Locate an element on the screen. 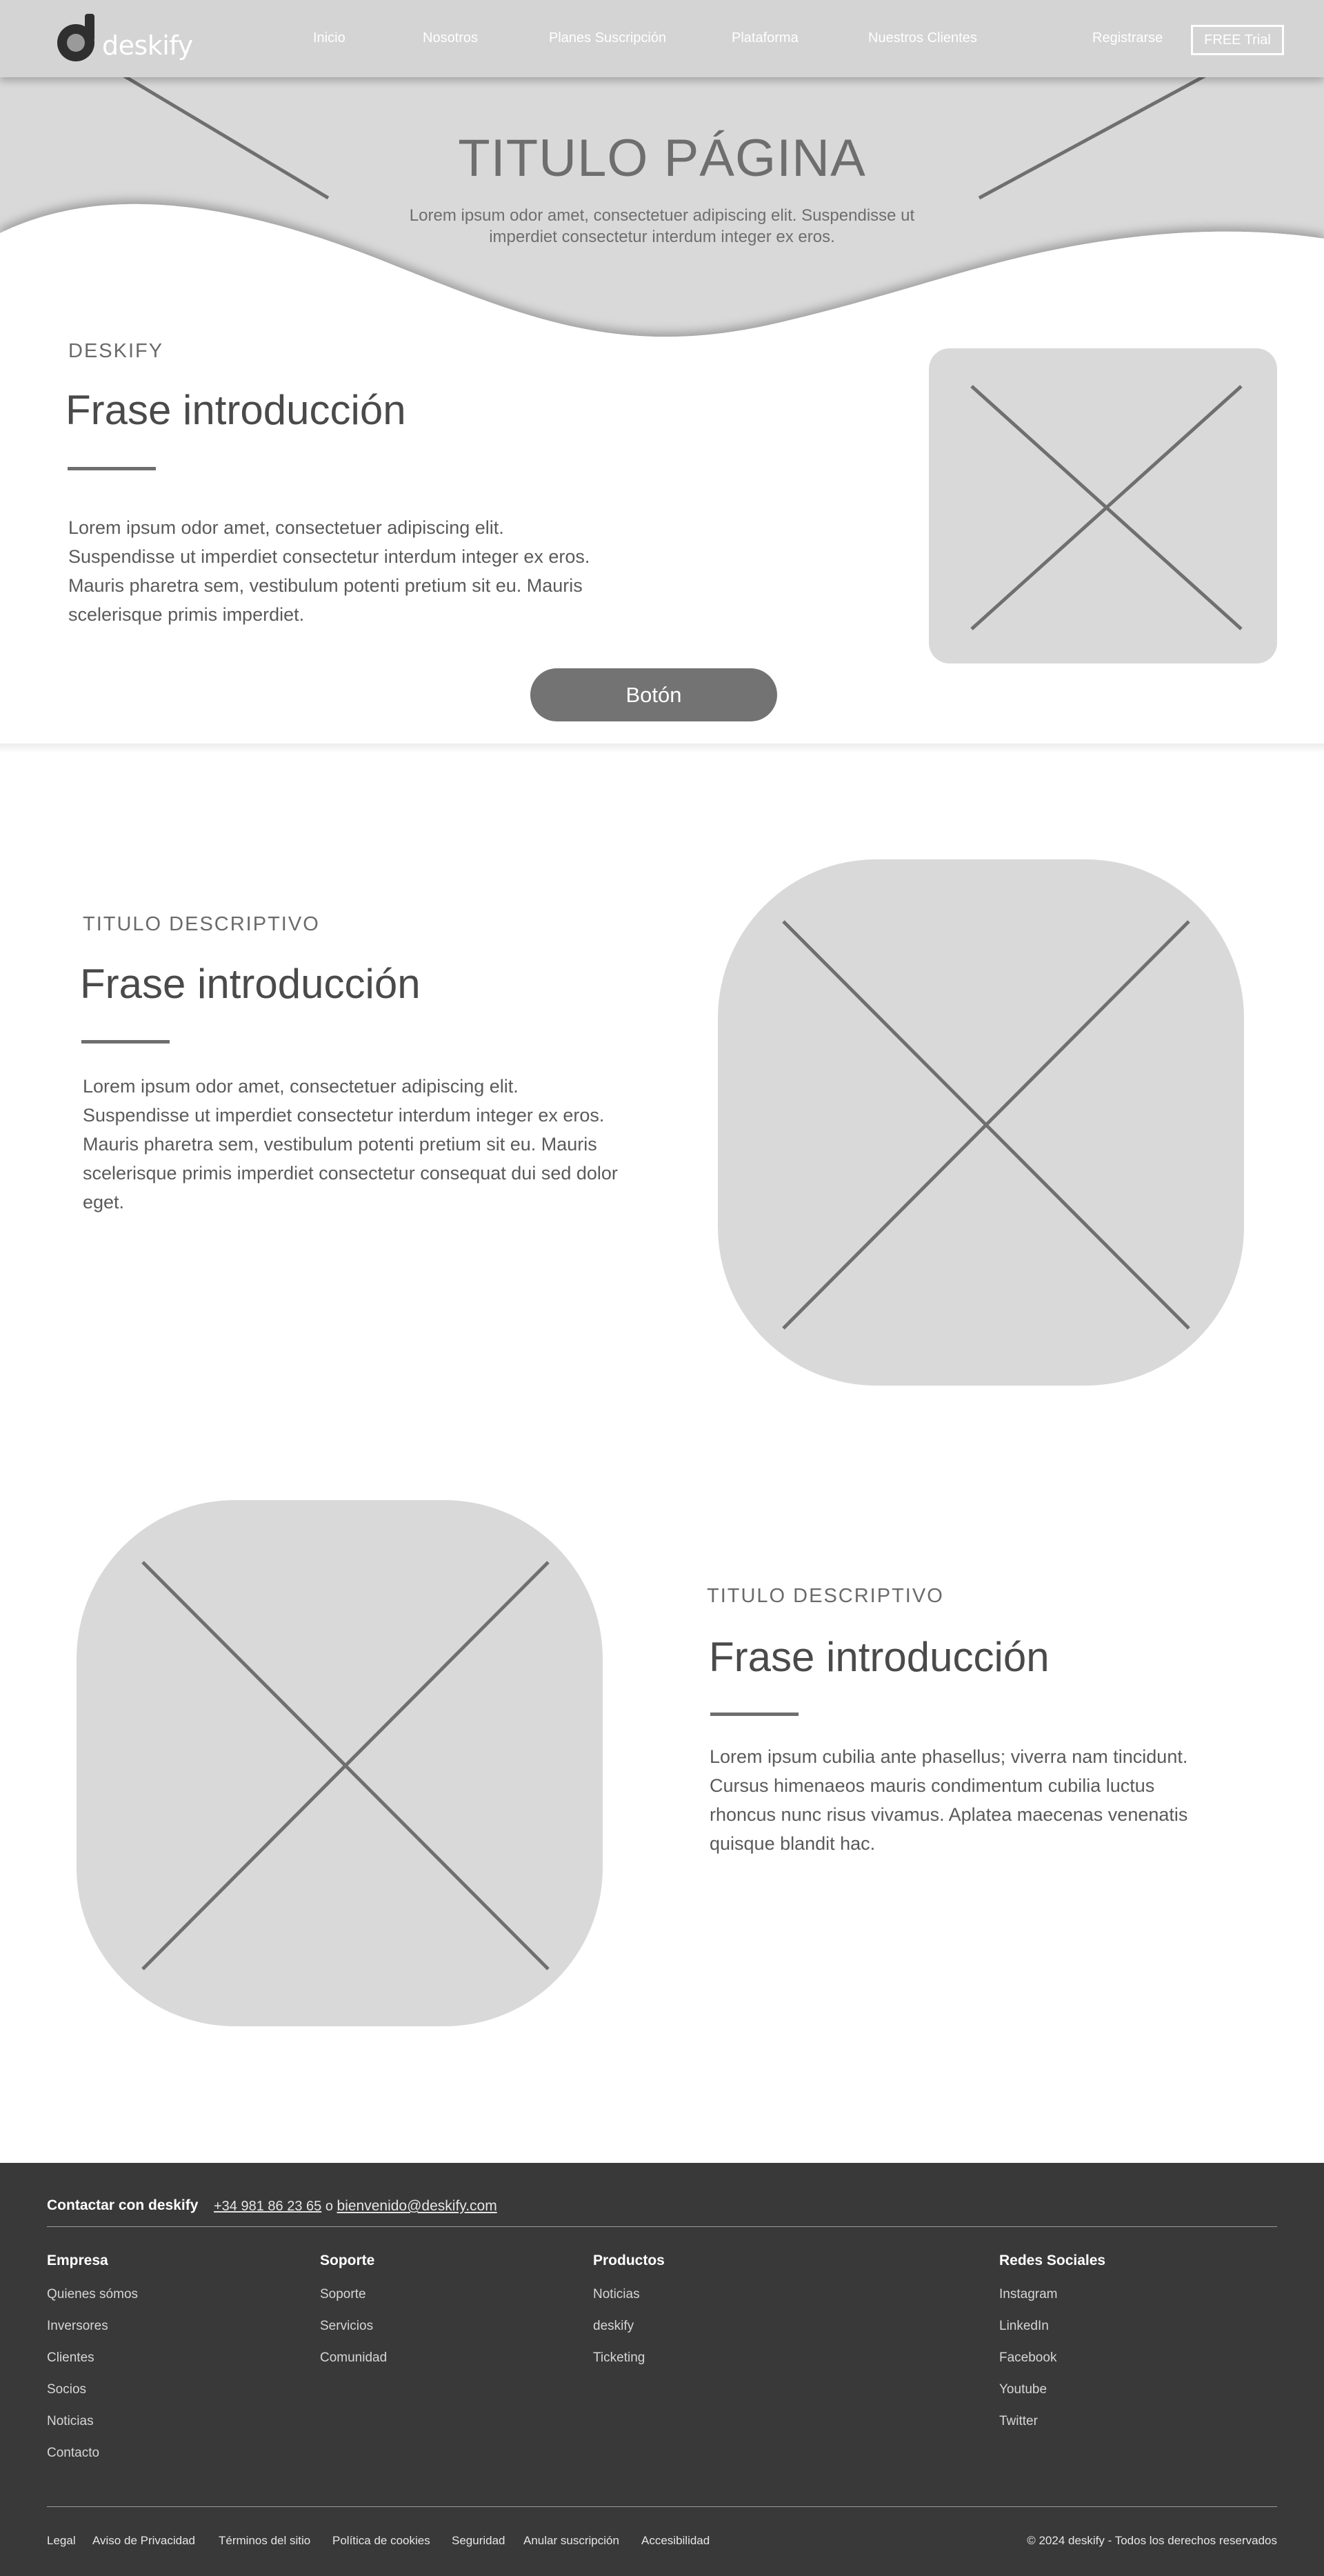 This screenshot has height=2576, width=1324. brand-logo: deskify is located at coordinates (124, 38).